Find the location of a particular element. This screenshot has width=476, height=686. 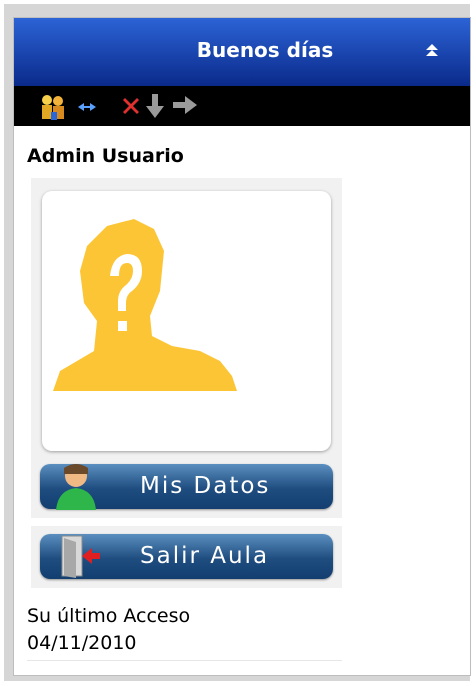

double-chevron-up-icon is located at coordinates (432, 50).